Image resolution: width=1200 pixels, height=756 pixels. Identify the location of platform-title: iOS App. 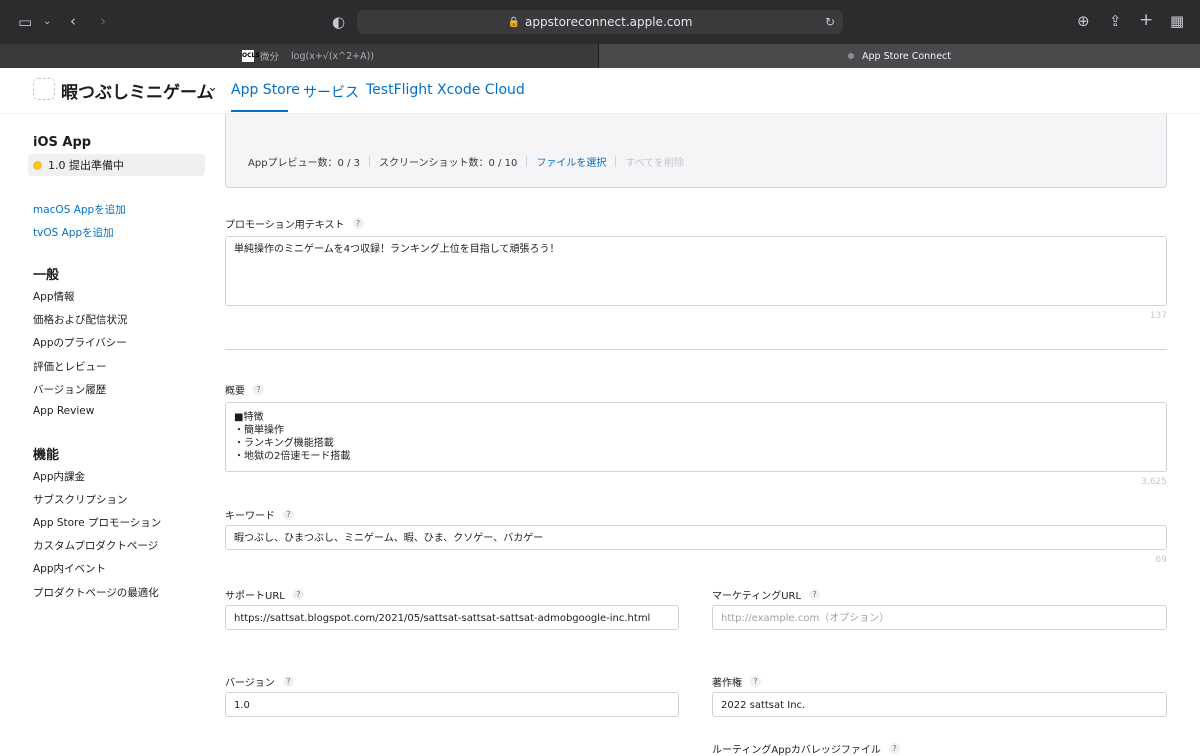
(62, 142).